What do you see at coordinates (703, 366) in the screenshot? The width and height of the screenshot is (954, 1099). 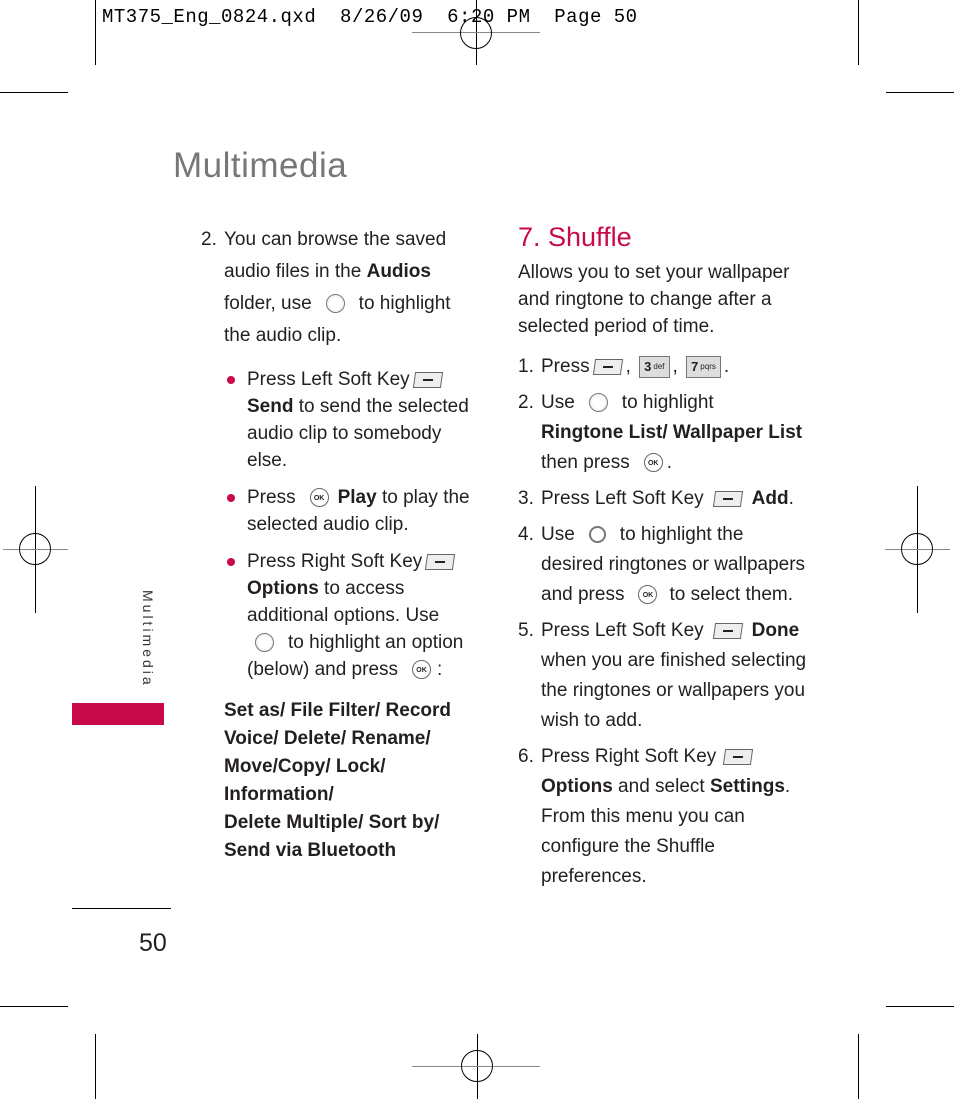 I see `key-7-icon: 7 pqrs` at bounding box center [703, 366].